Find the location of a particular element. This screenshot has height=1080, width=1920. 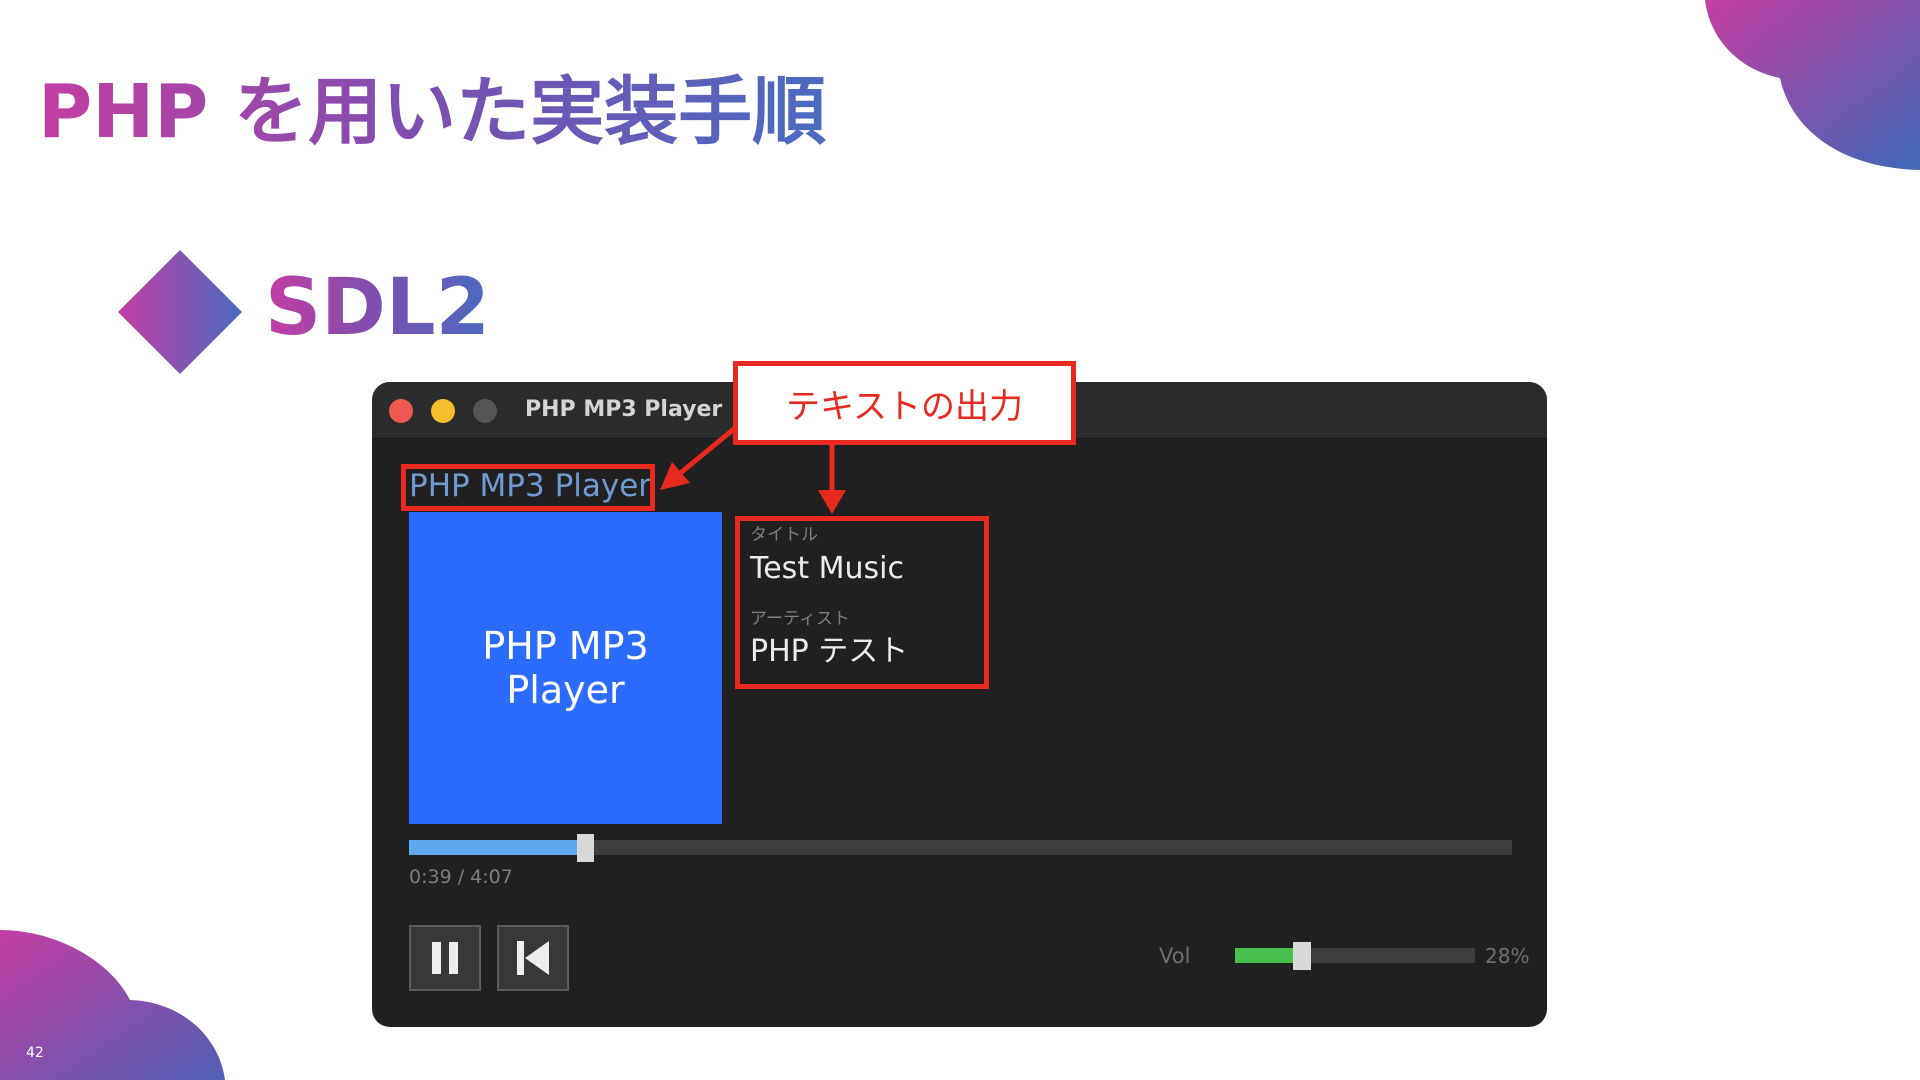

annotation-box-heading is located at coordinates (528, 487).